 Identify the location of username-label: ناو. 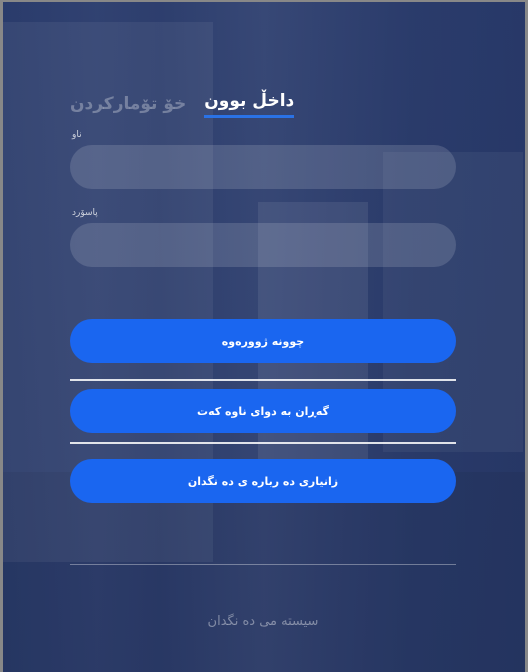
(77, 135).